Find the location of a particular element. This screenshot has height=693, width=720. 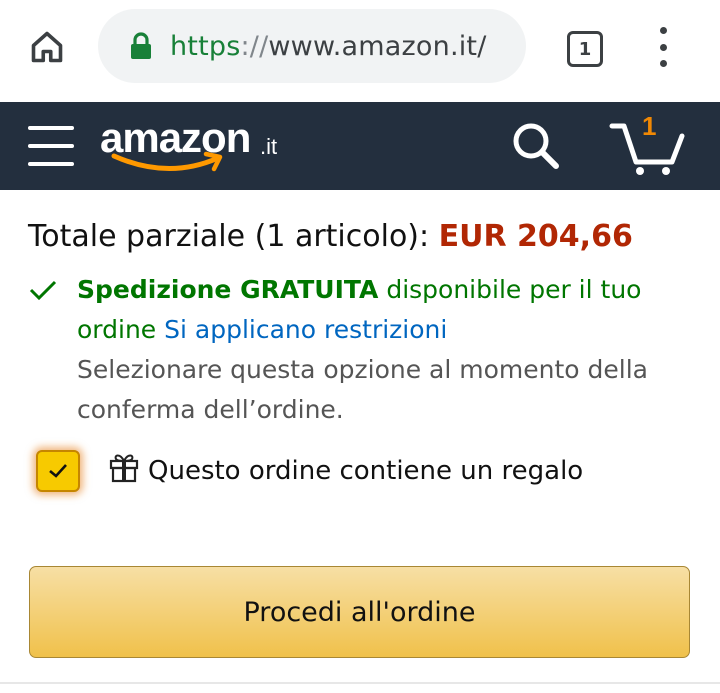

subtotal-label: Totale parziale (1 articolo): is located at coordinates (229, 236).